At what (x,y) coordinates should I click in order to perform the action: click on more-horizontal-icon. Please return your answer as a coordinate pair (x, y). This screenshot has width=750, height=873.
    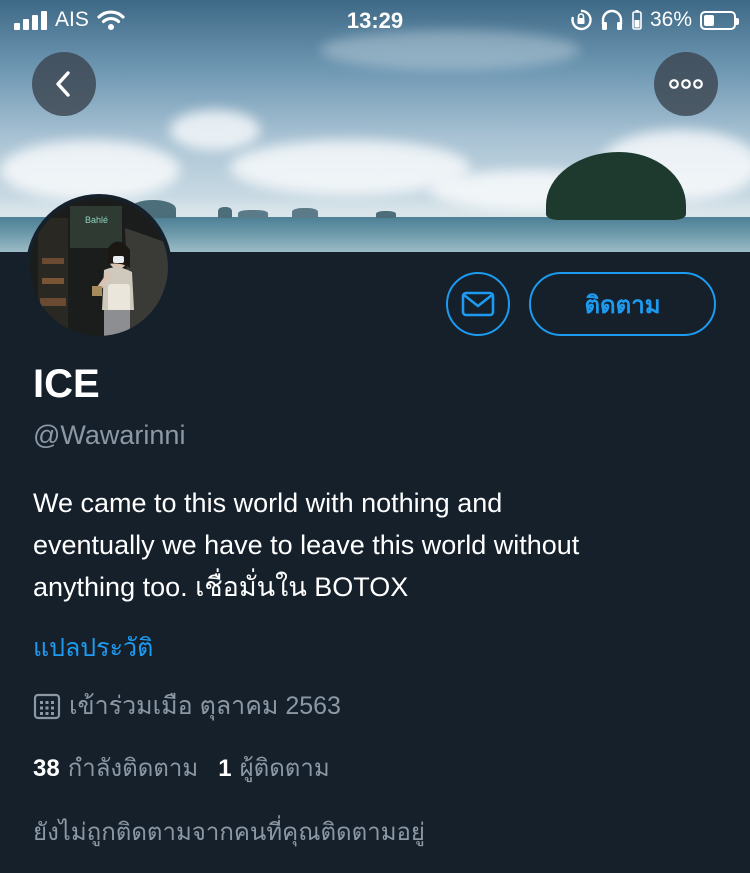
    Looking at the image, I should click on (686, 84).